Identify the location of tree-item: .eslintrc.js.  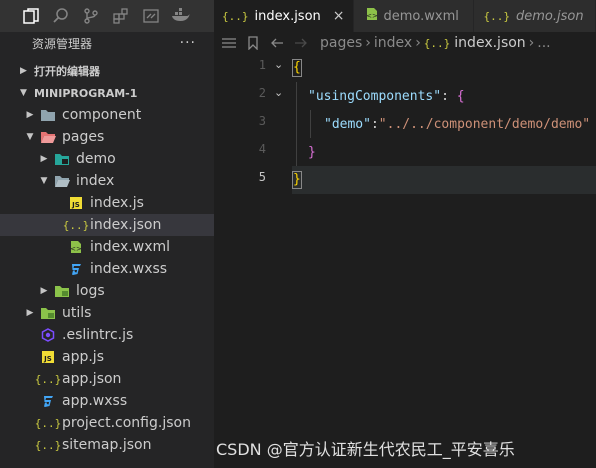
(107, 335).